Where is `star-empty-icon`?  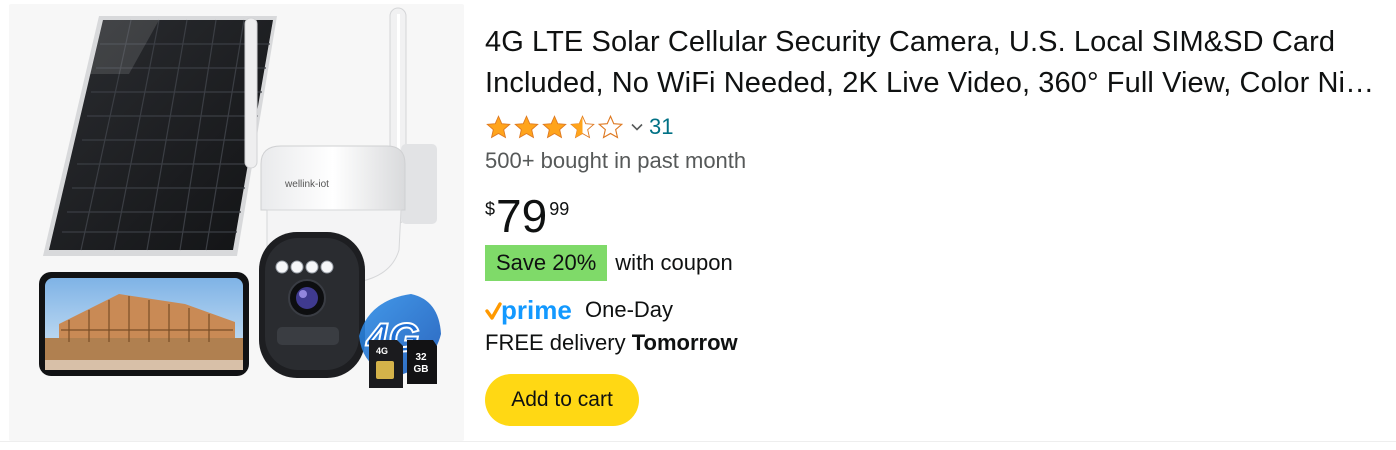 star-empty-icon is located at coordinates (610, 126).